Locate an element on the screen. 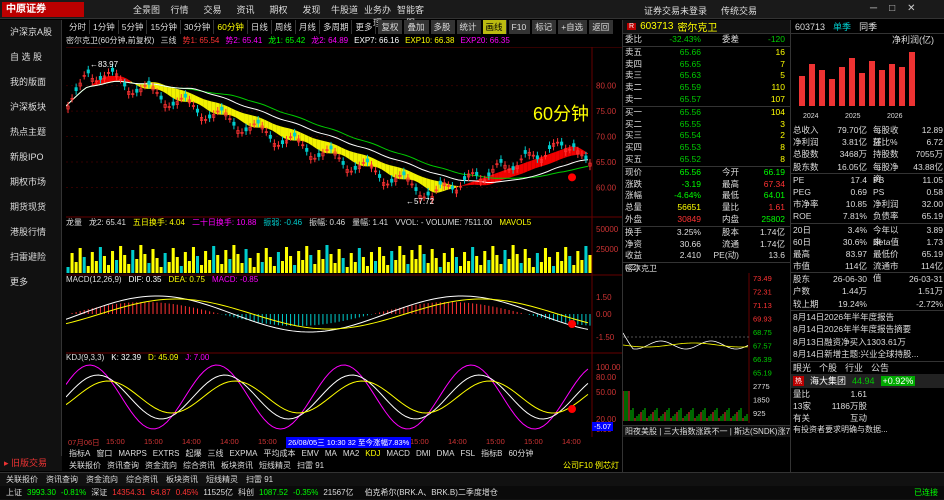 This screenshot has width=944, height=500. period-tab: 月线 is located at coordinates (308, 27).